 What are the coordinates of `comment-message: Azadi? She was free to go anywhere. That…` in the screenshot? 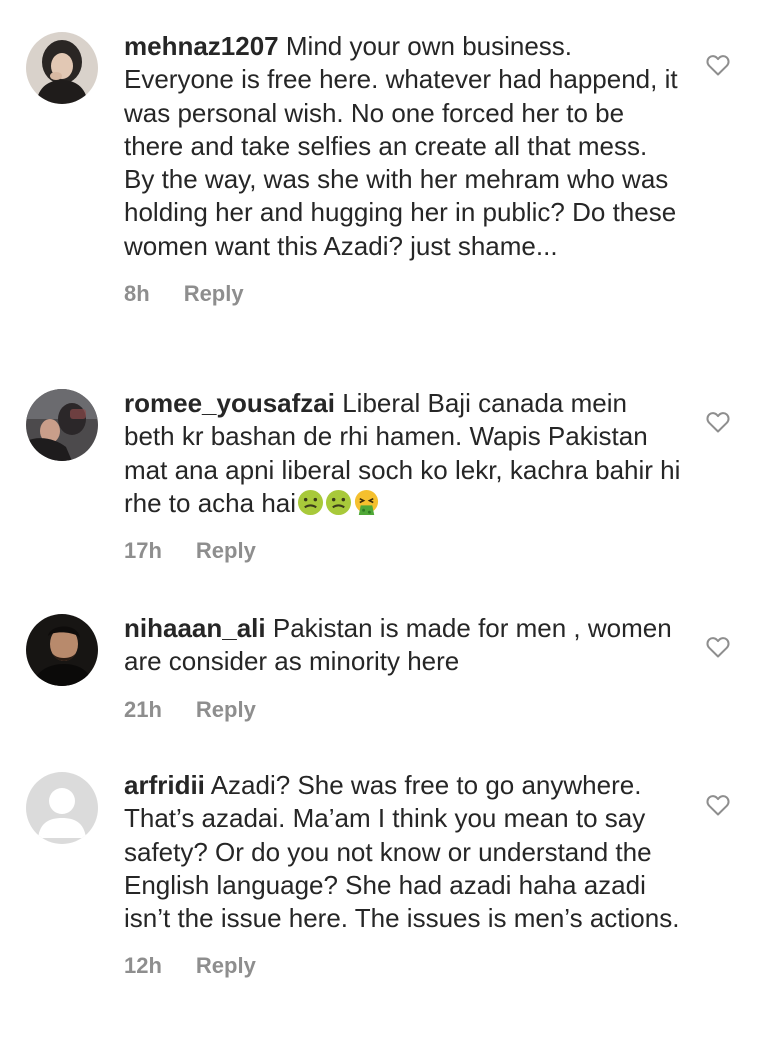 It's located at (402, 852).